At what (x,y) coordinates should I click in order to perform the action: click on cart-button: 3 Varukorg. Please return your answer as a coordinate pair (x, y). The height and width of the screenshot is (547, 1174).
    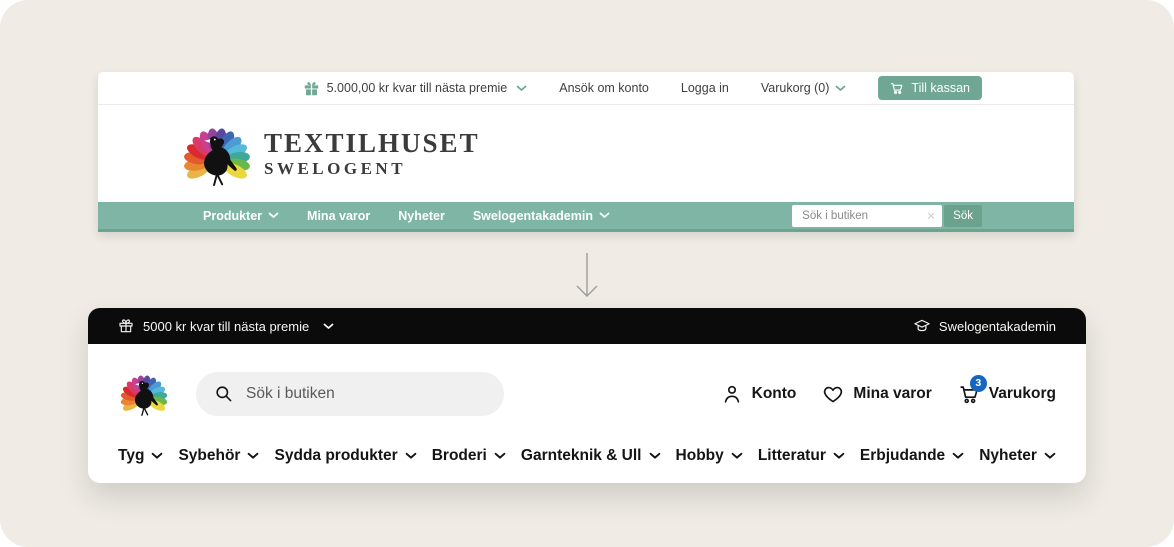
    Looking at the image, I should click on (1007, 389).